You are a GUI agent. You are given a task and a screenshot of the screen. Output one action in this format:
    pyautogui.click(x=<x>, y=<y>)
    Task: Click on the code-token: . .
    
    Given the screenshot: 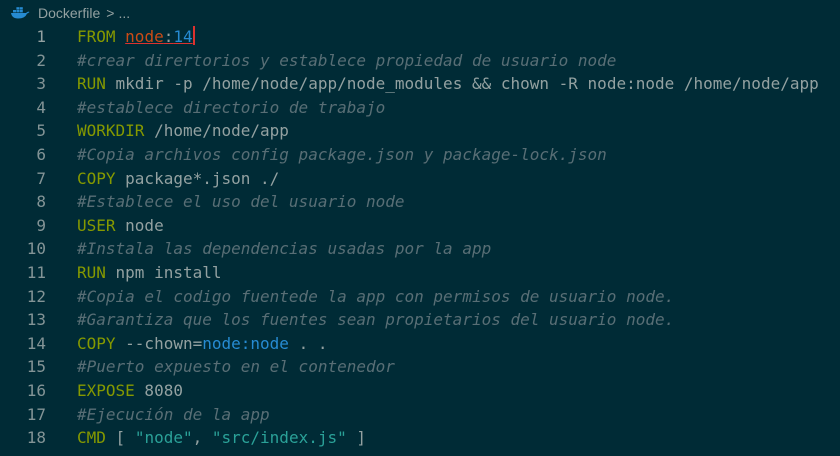 What is the action you would take?
    pyautogui.click(x=308, y=343)
    